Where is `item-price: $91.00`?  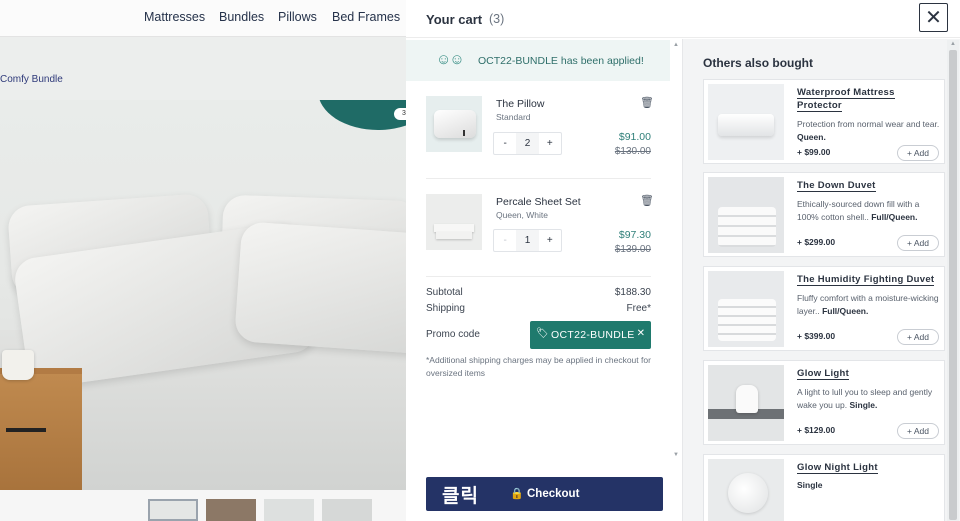 item-price: $91.00 is located at coordinates (634, 137).